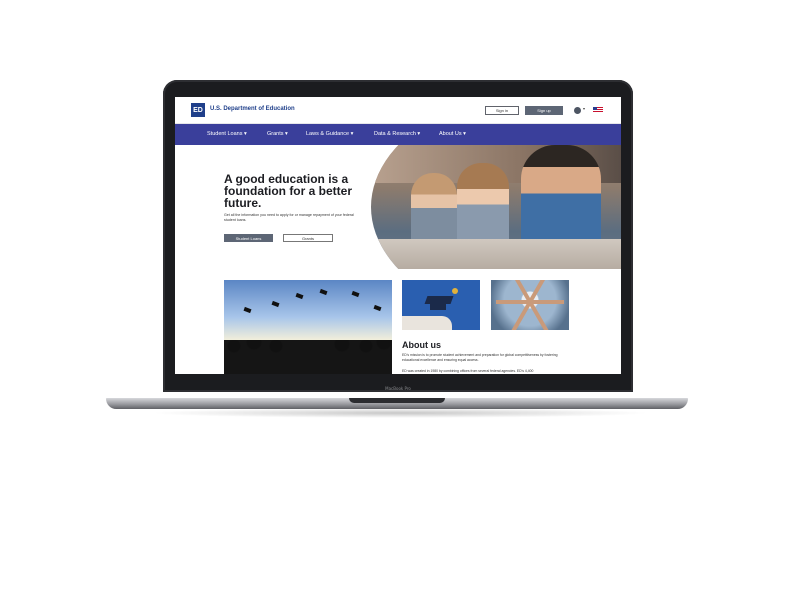  What do you see at coordinates (397, 400) in the screenshot?
I see `laptop-notch` at bounding box center [397, 400].